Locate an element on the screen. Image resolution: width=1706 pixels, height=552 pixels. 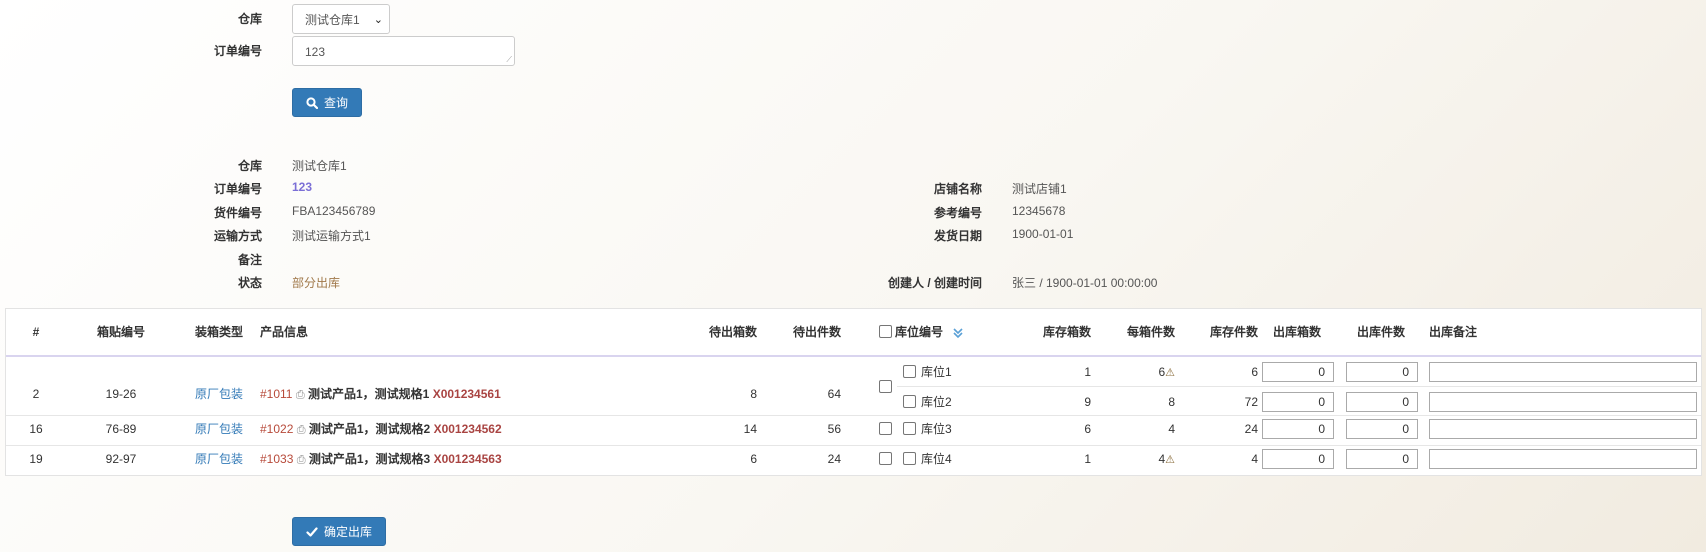
location-per-box: 8 is located at coordinates (1130, 402).